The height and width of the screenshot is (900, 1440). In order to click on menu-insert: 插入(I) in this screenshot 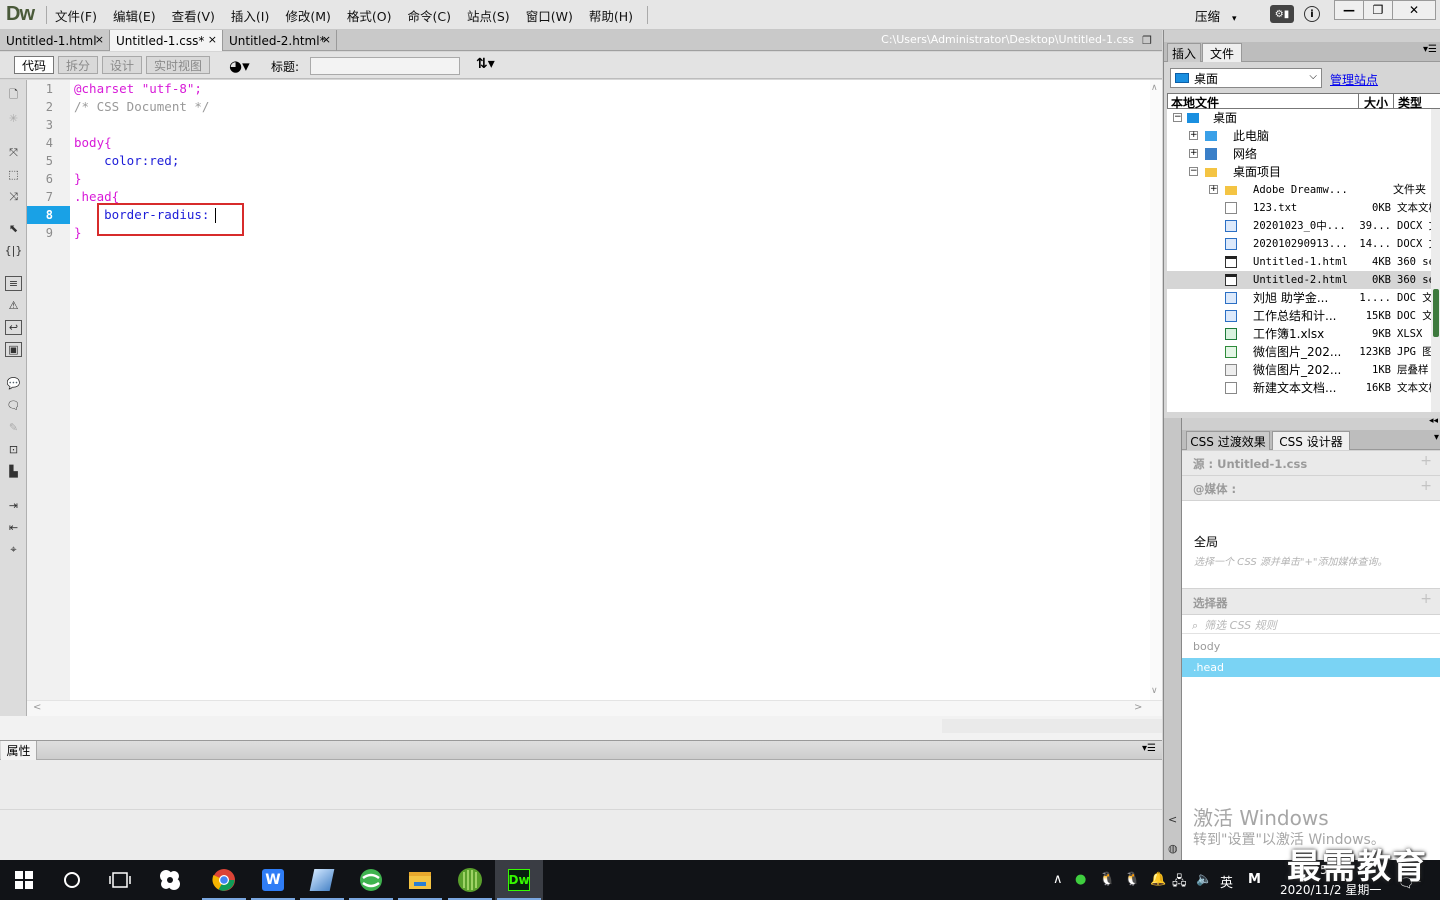, I will do `click(250, 15)`.